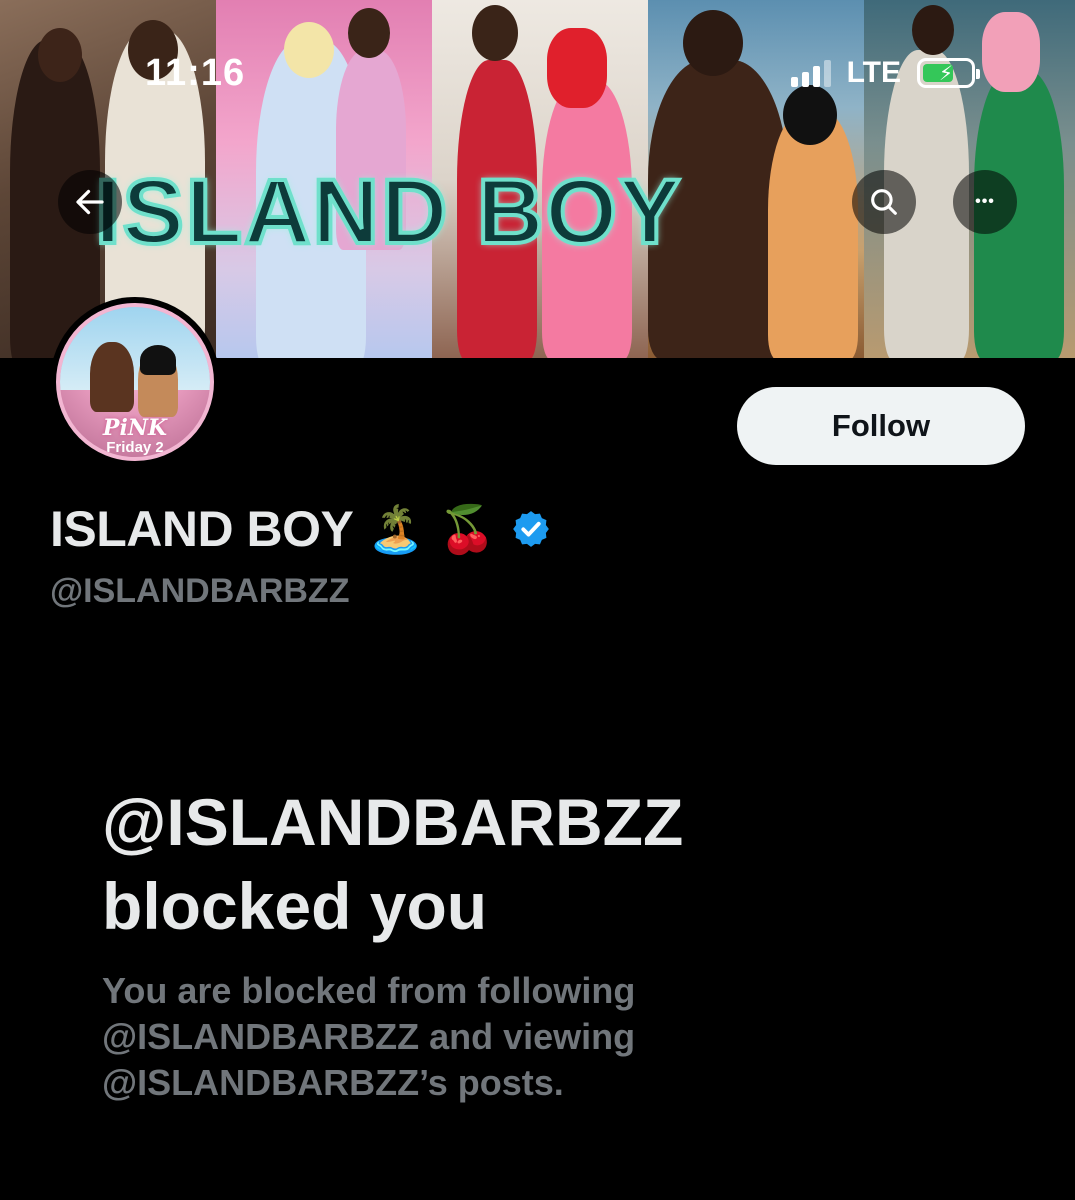 This screenshot has width=1075, height=1200. I want to click on avatar-sky-background, so click(135, 348).